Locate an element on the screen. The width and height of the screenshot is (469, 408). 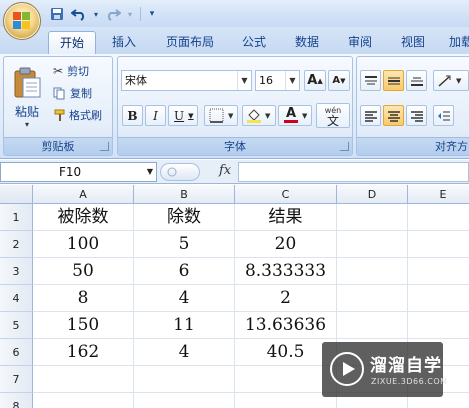
select-all-corner is located at coordinates (16, 194).